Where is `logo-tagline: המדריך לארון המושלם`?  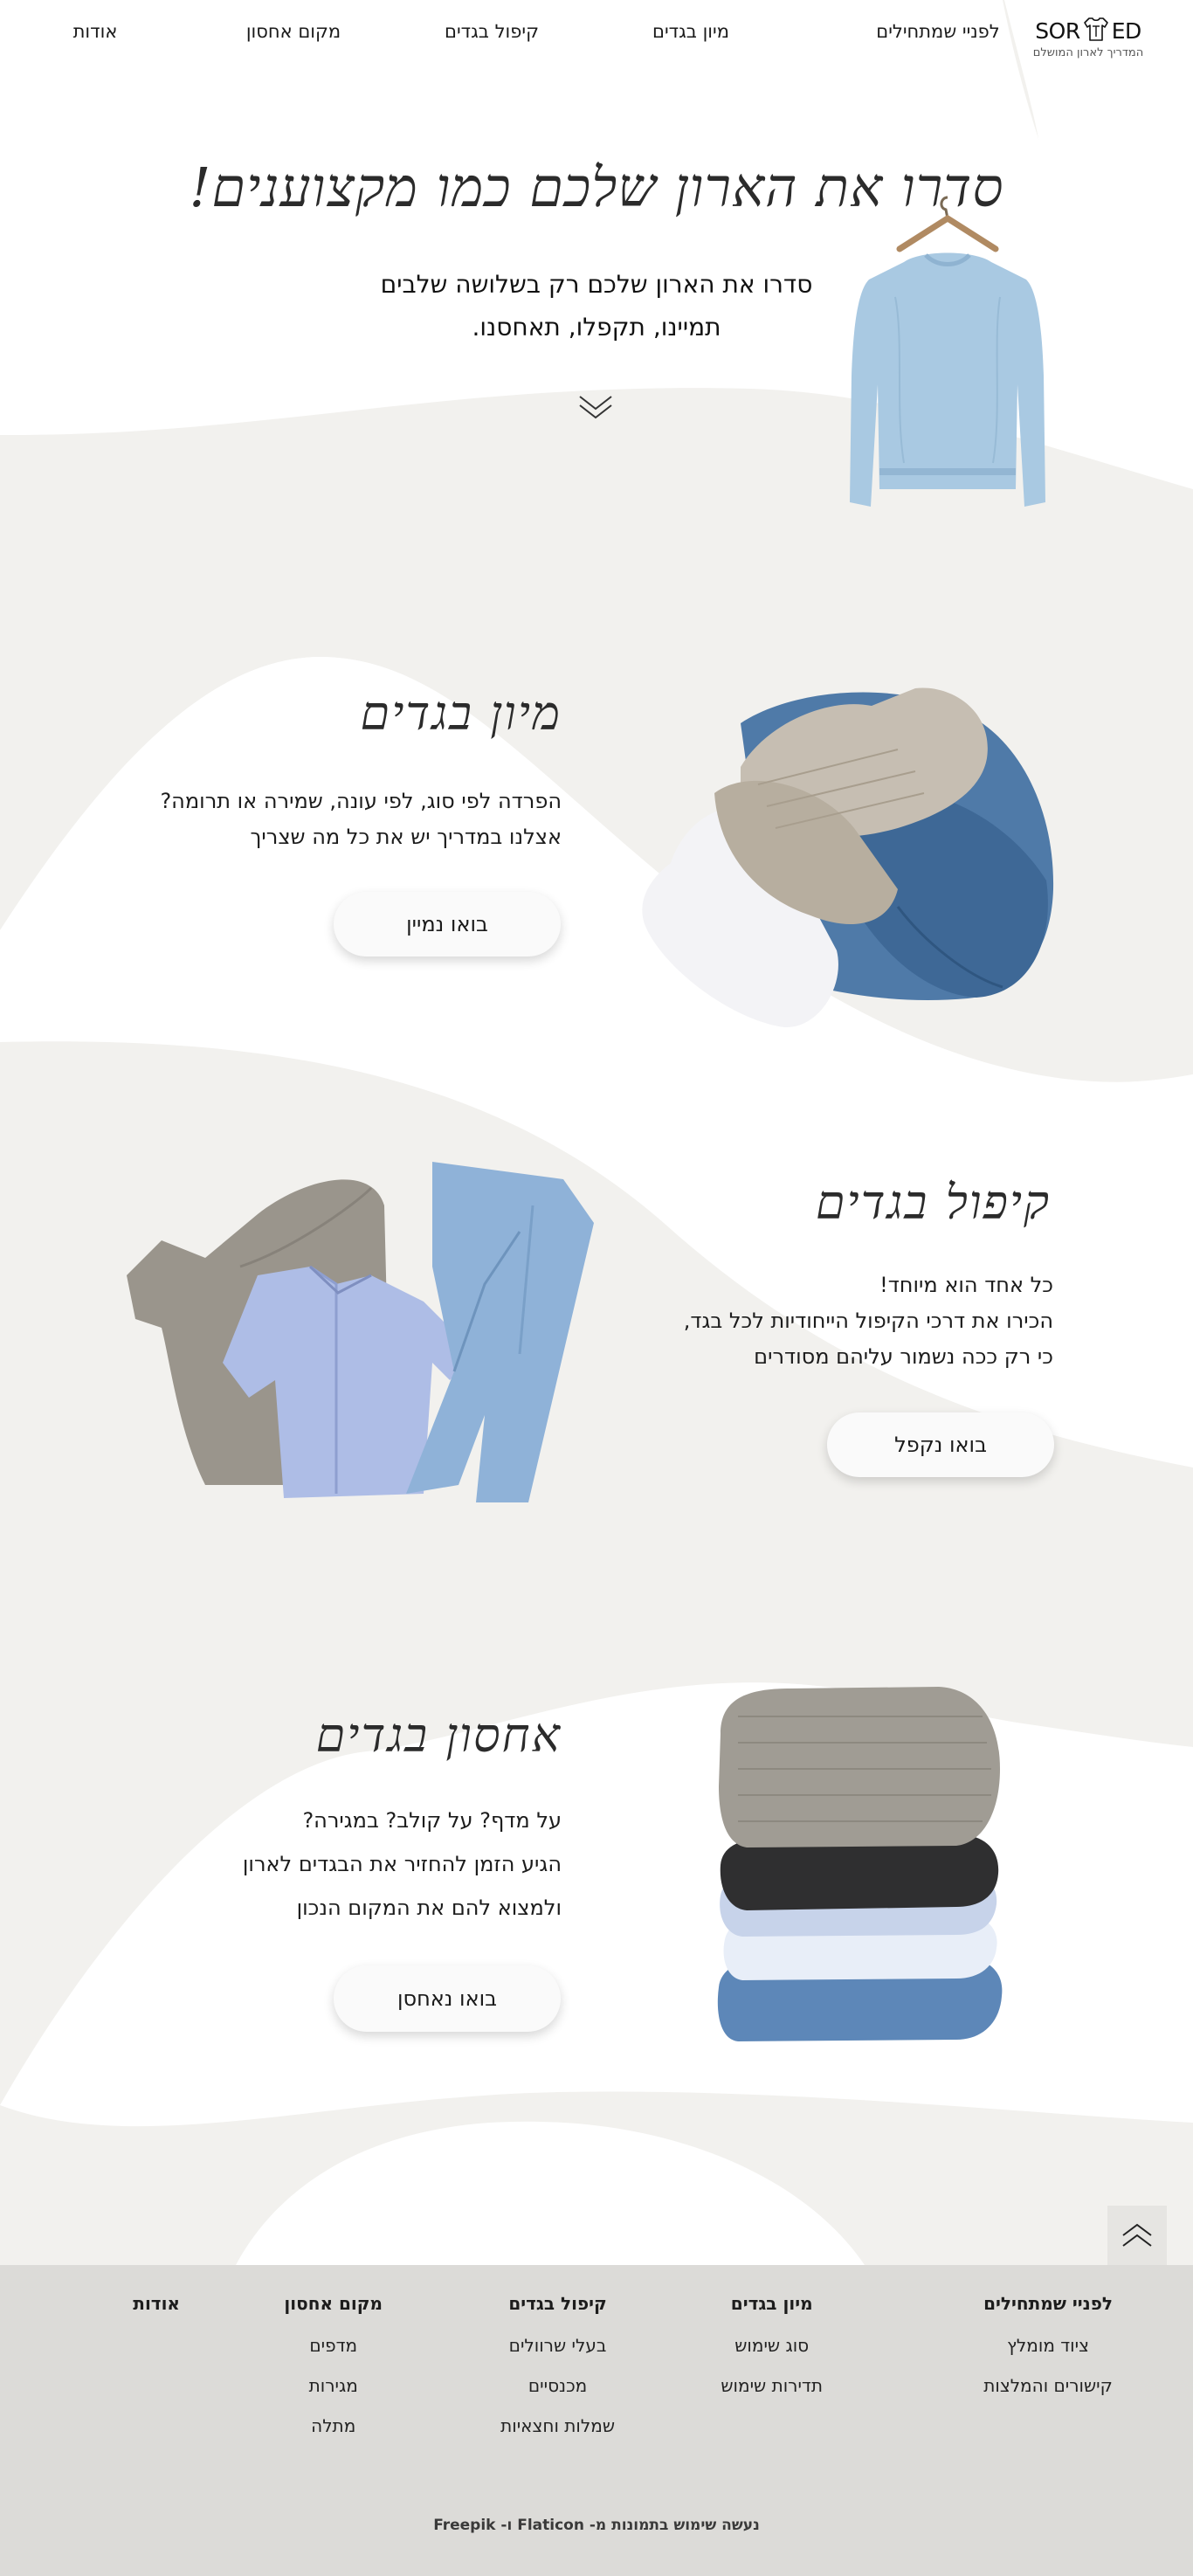
logo-tagline: המדריך לארון המושלם is located at coordinates (1088, 52).